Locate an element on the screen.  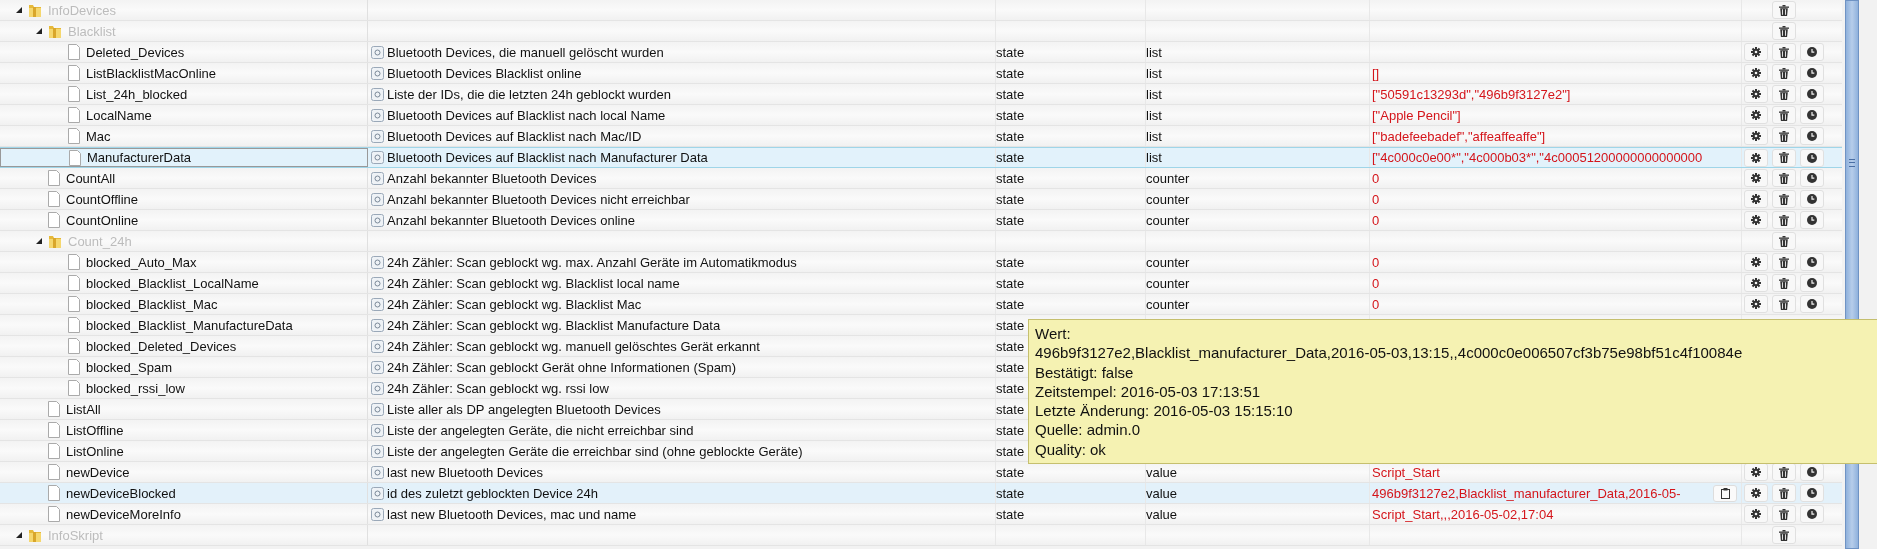
object-name: blocked_Deleted_Devices is located at coordinates (161, 346).